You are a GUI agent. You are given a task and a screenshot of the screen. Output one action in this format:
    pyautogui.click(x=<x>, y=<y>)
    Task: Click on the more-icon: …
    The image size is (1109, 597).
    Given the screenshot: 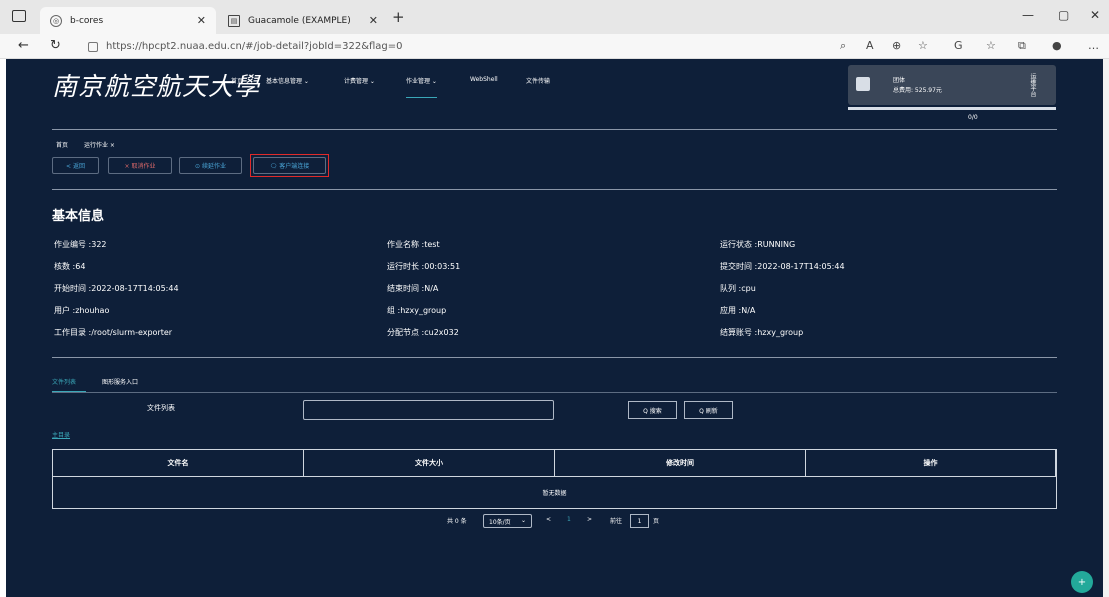 What is the action you would take?
    pyautogui.click(x=1093, y=45)
    